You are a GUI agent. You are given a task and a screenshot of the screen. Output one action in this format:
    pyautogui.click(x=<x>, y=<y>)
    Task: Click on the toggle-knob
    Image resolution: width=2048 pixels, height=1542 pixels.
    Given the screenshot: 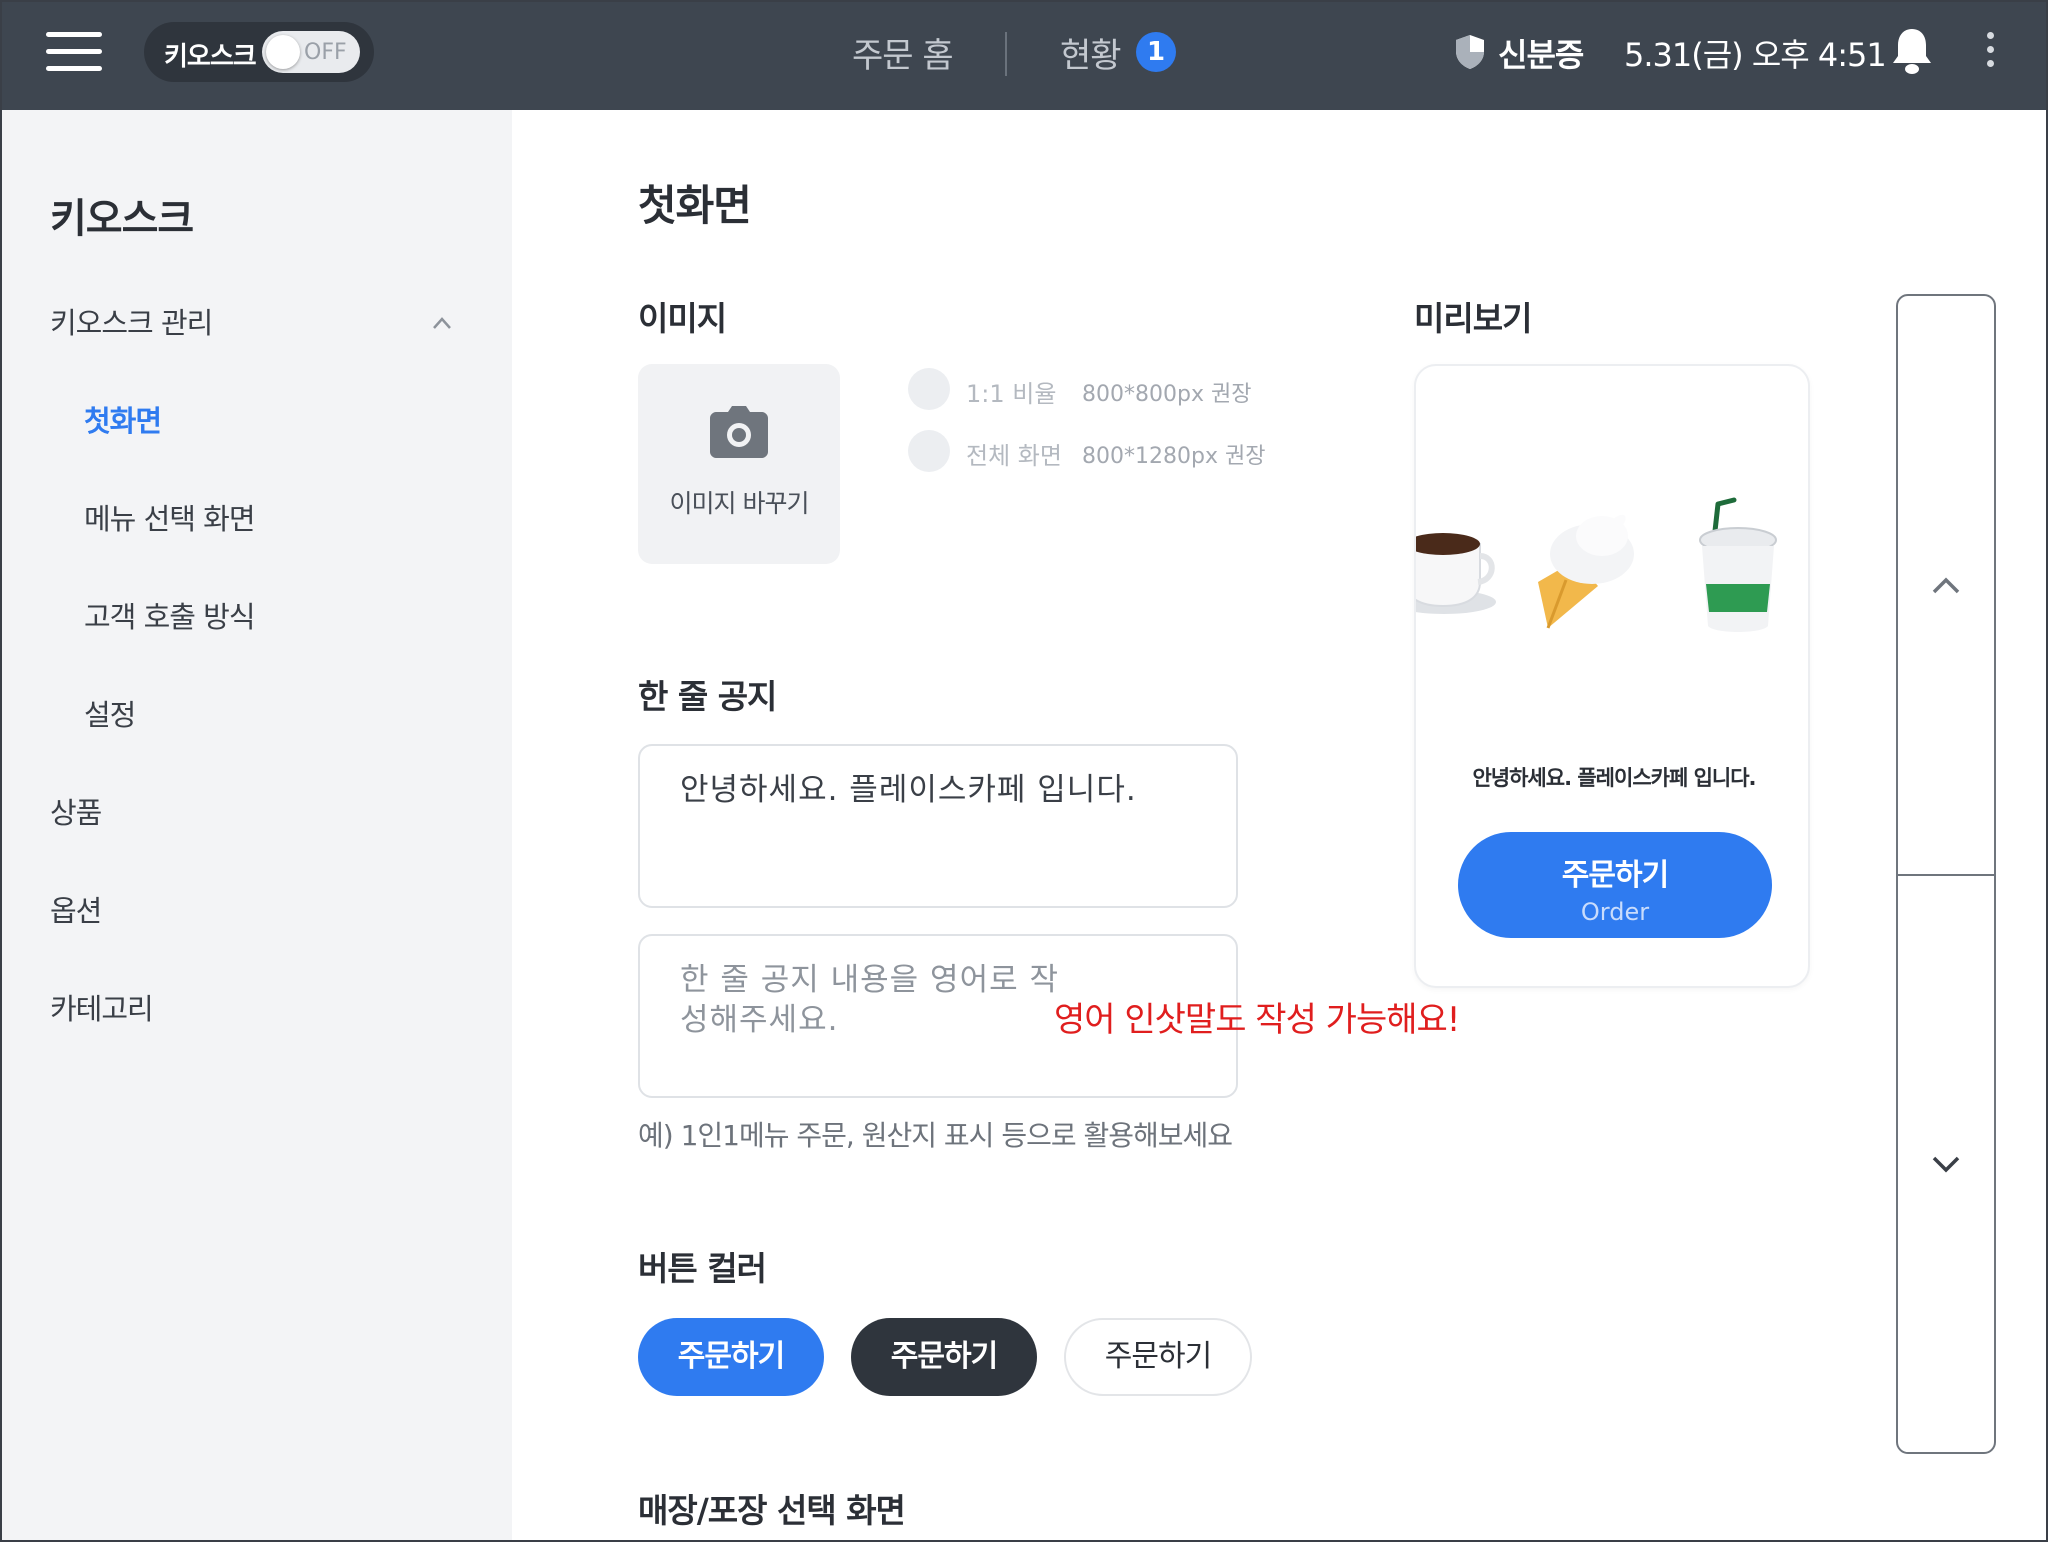 What is the action you would take?
    pyautogui.click(x=283, y=52)
    